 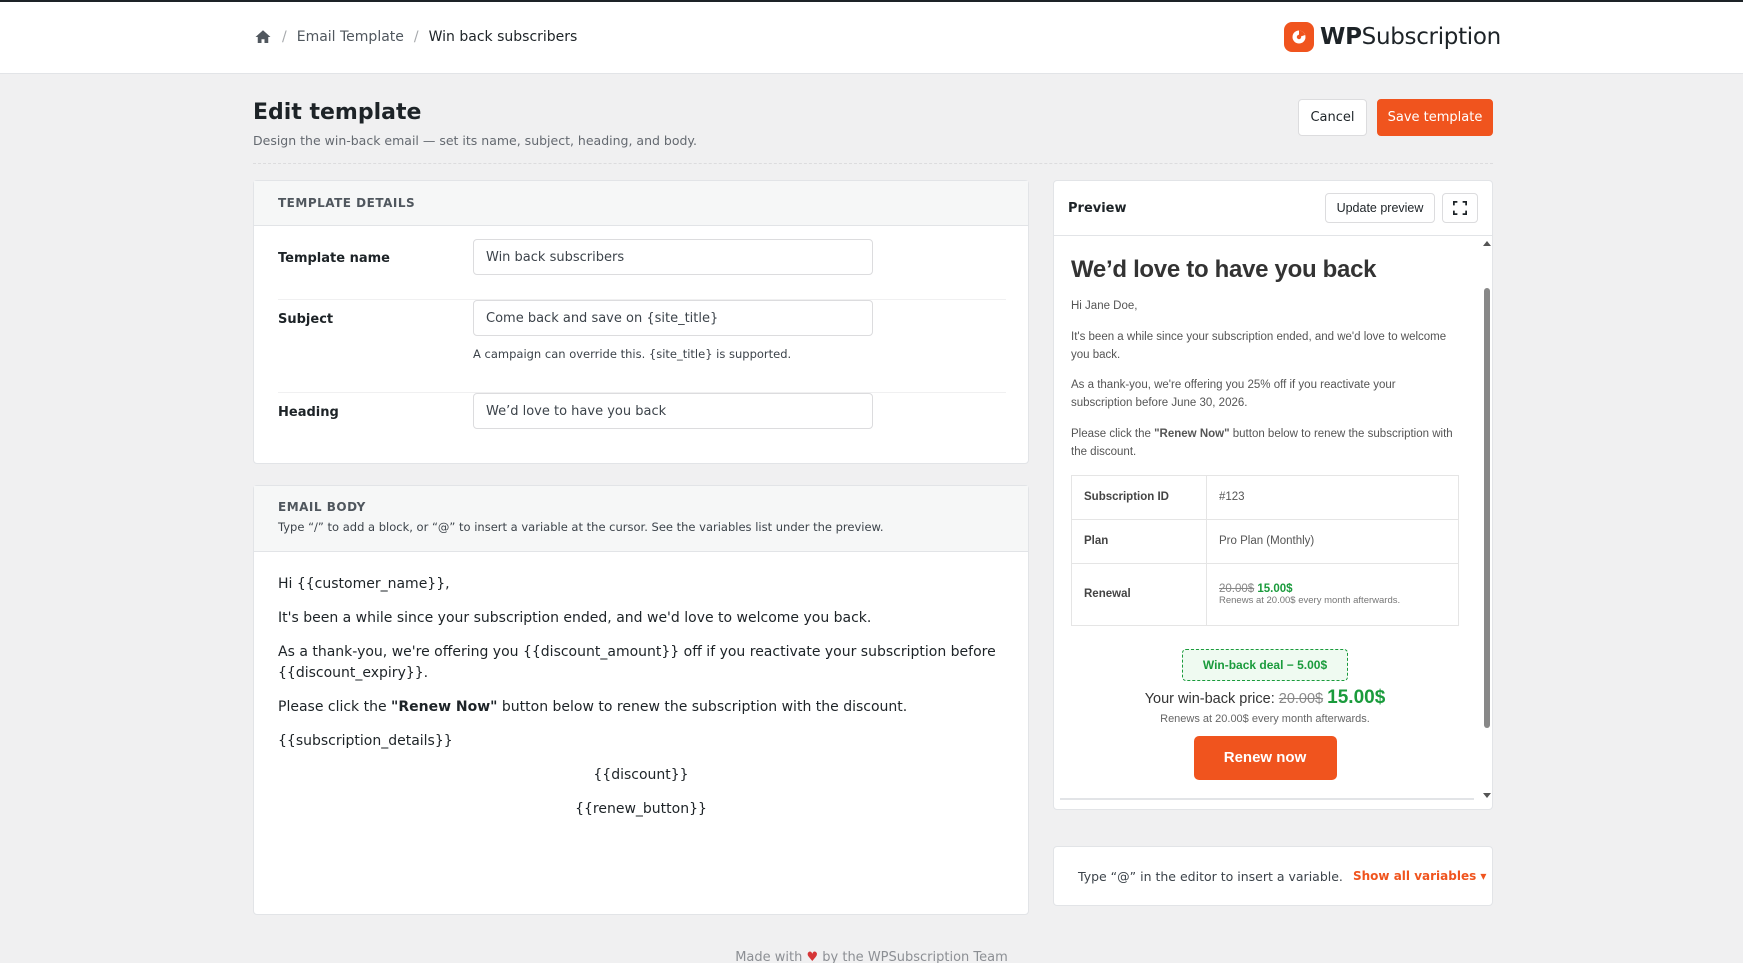 I want to click on scroll-down-icon, so click(x=1487, y=795).